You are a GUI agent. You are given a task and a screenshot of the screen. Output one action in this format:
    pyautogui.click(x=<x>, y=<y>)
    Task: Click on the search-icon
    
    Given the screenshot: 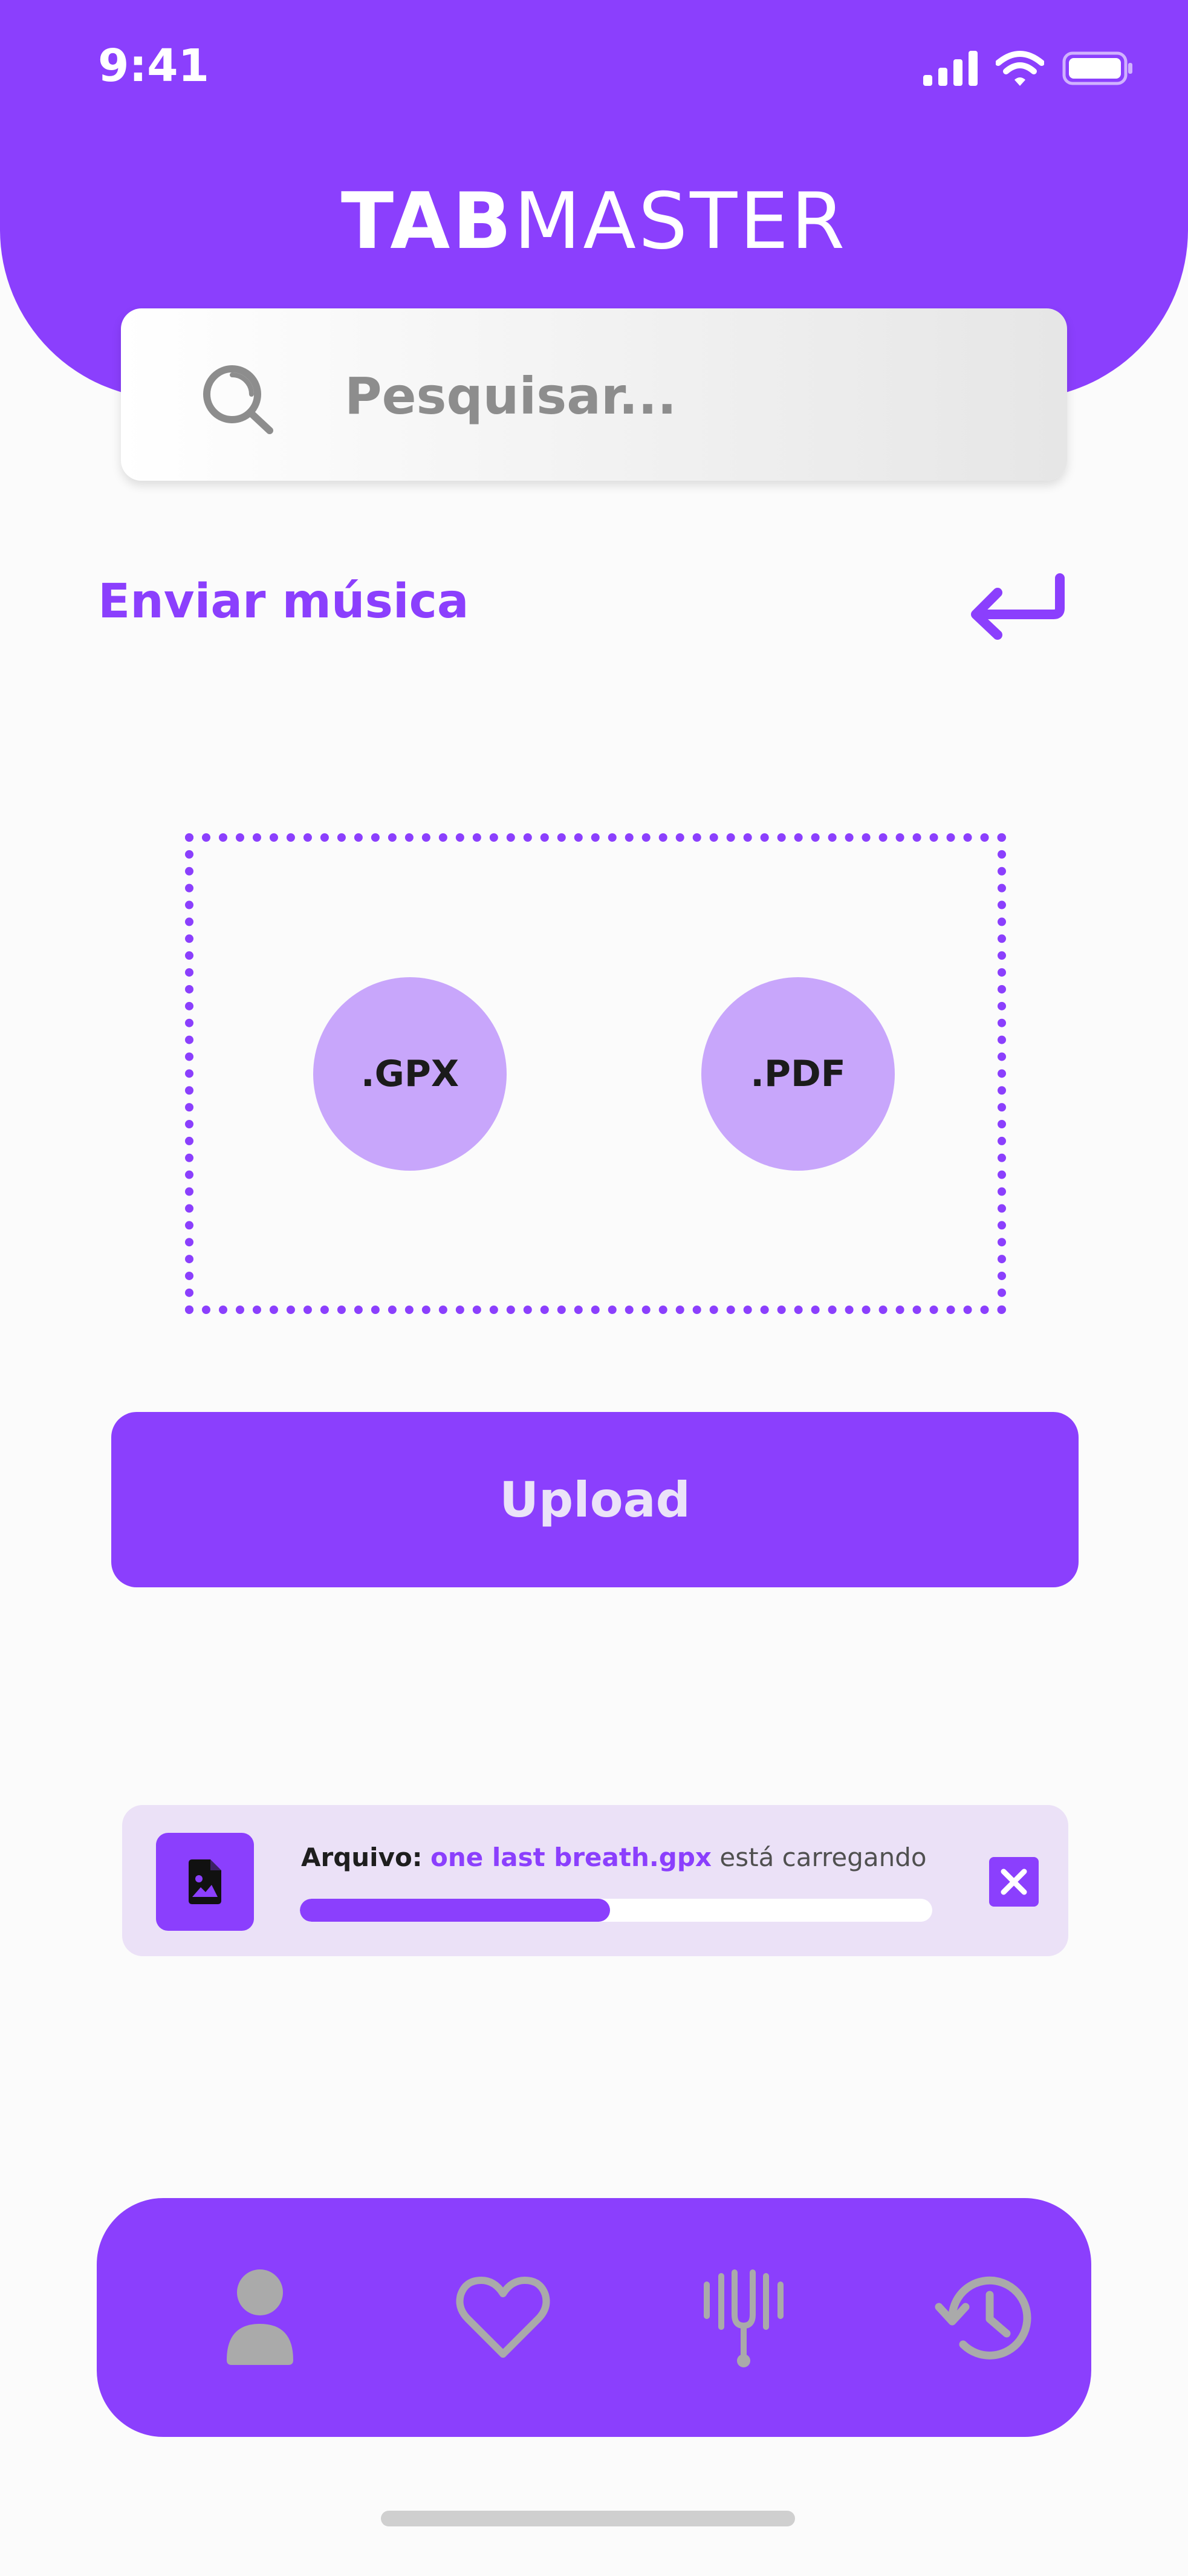 What is the action you would take?
    pyautogui.click(x=240, y=399)
    